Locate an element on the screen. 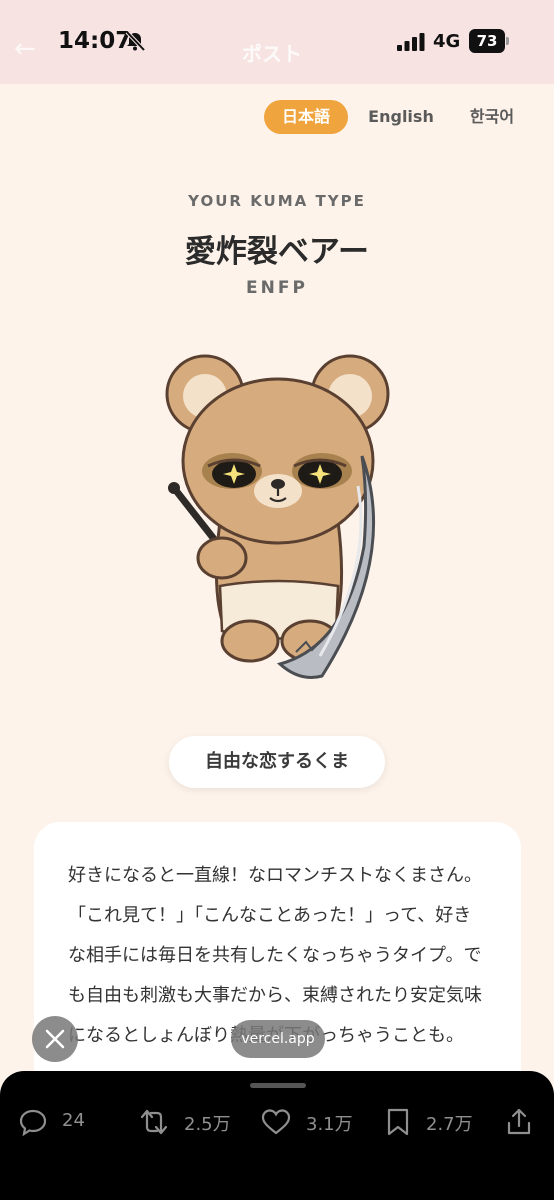 The width and height of the screenshot is (554, 1200). browser-domain-pill: vercel.app is located at coordinates (278, 1039).